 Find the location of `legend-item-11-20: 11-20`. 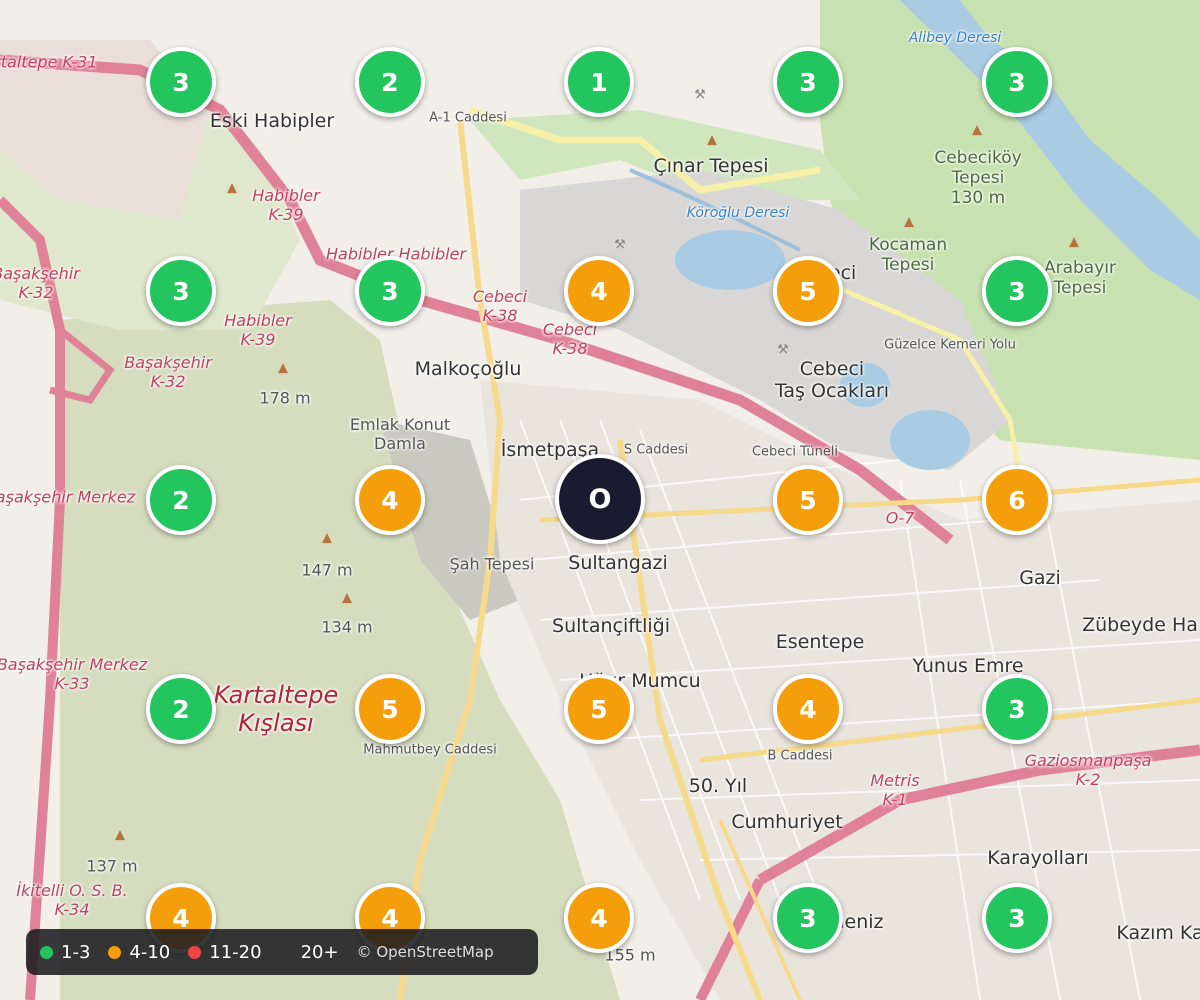

legend-item-11-20: 11-20 is located at coordinates (225, 952).